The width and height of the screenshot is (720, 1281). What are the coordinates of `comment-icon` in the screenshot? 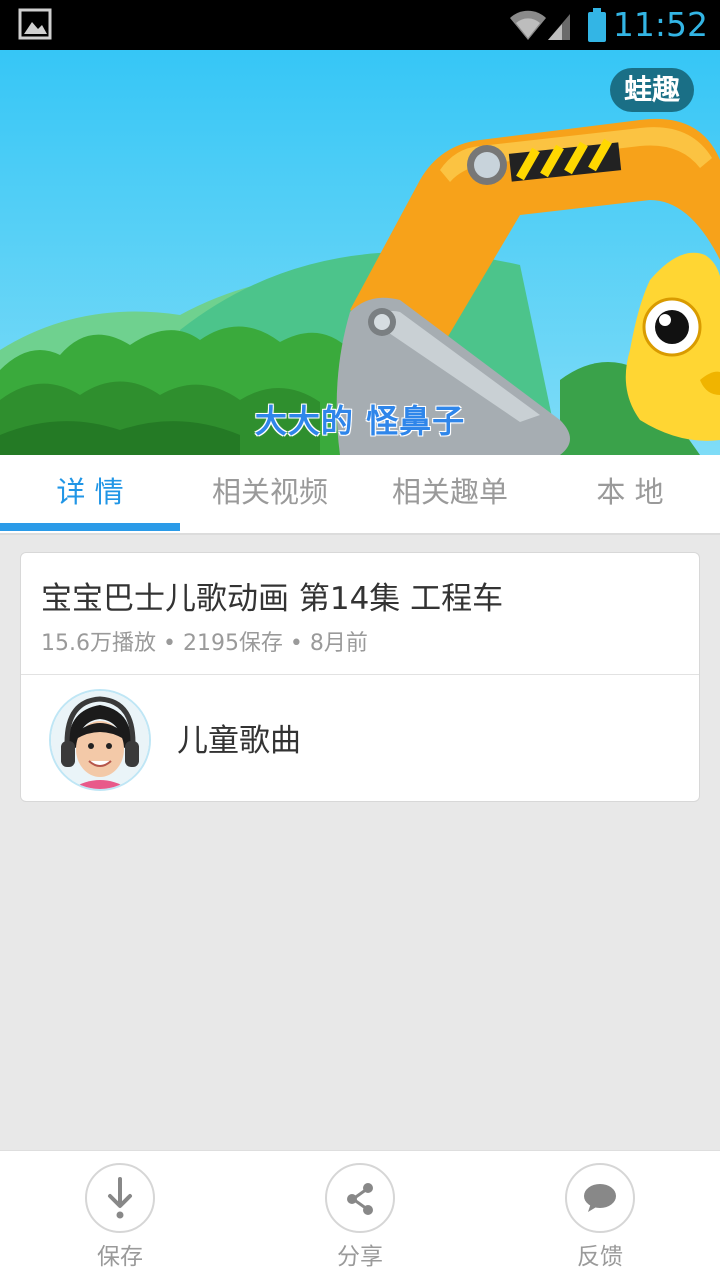 It's located at (600, 1198).